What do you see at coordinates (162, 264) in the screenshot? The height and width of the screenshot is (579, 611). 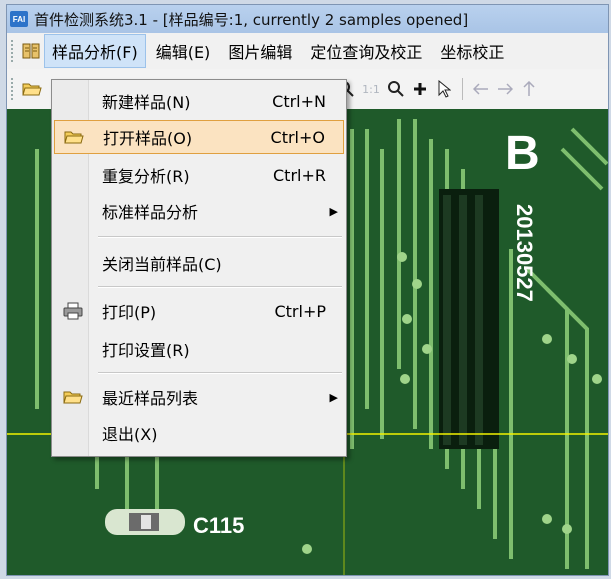 I see `menu-item-label: 关闭当前样品(C)` at bounding box center [162, 264].